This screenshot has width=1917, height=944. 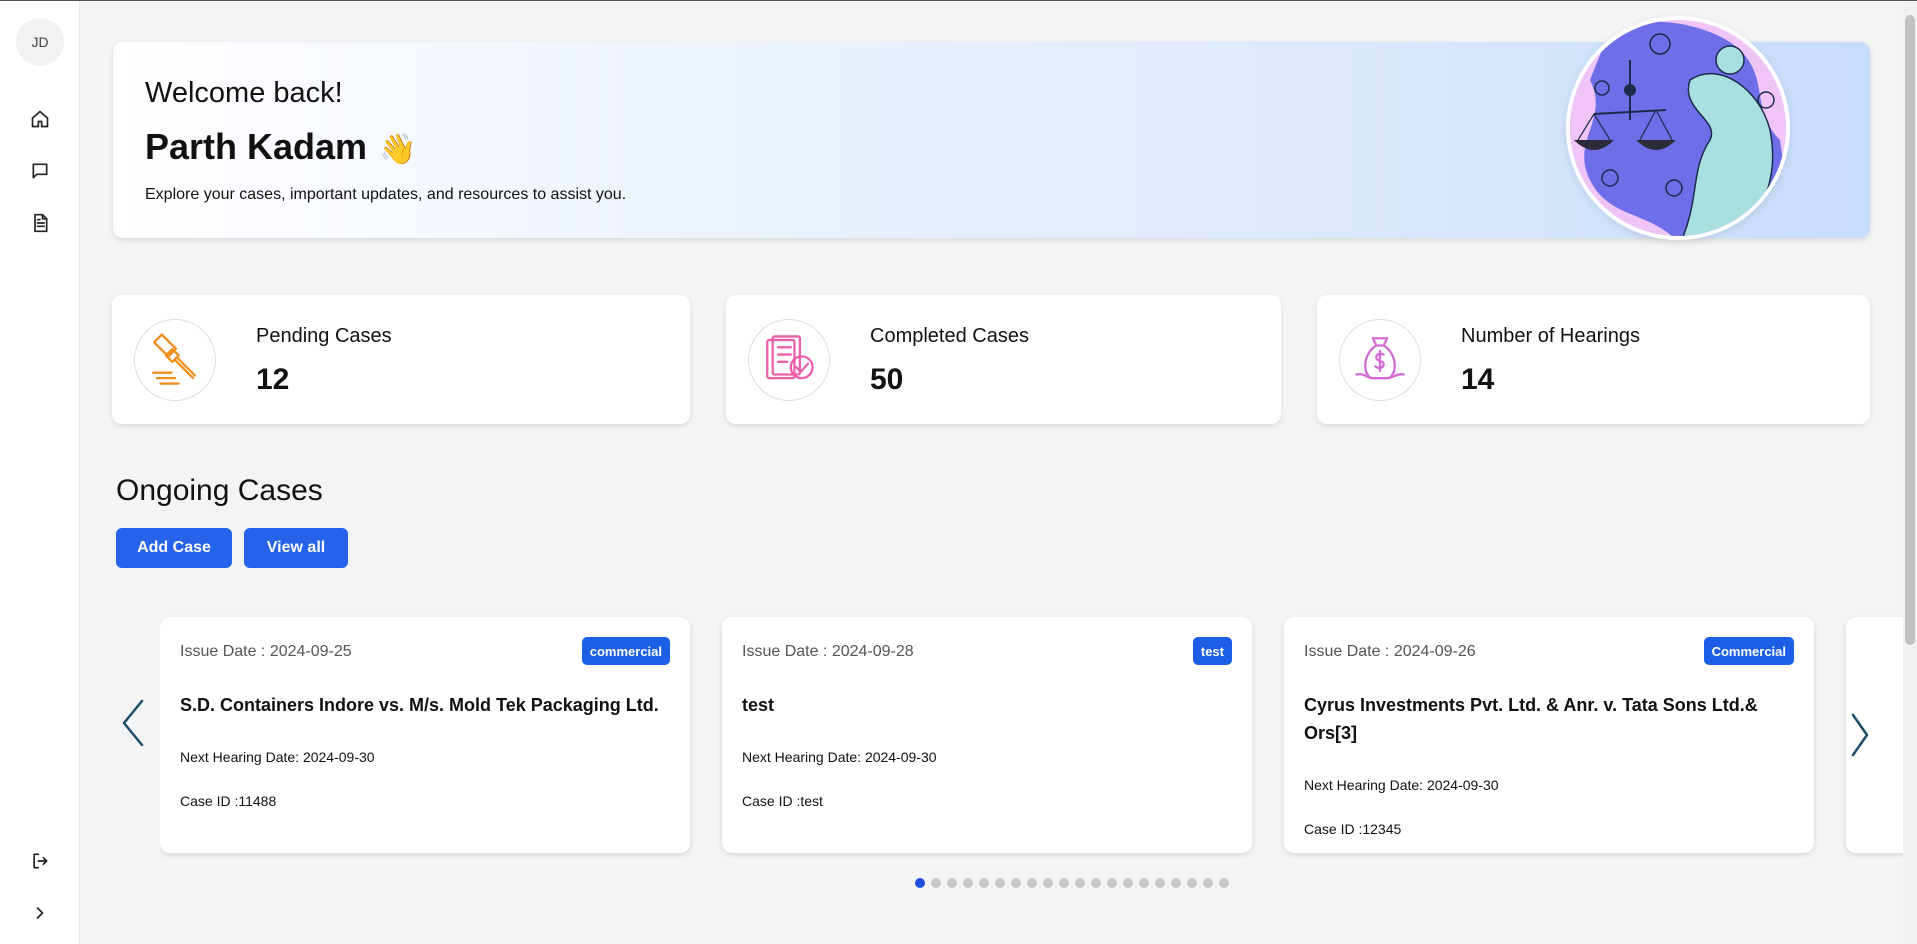 I want to click on user-name-text: Parth Kadam, so click(x=256, y=146).